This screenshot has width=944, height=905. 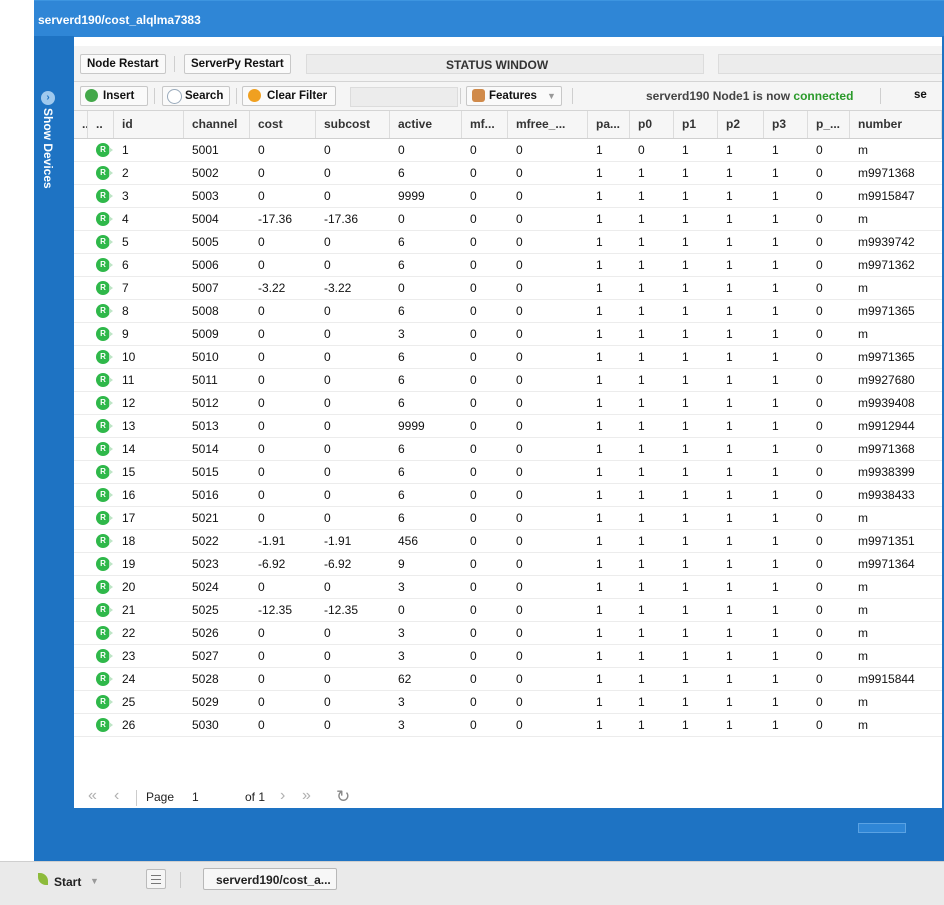 I want to click on table-row: R 18 5022 -1.91 -1.91 456 0 0 1 1 1 1 1 0 m9971351, so click(x=508, y=541).